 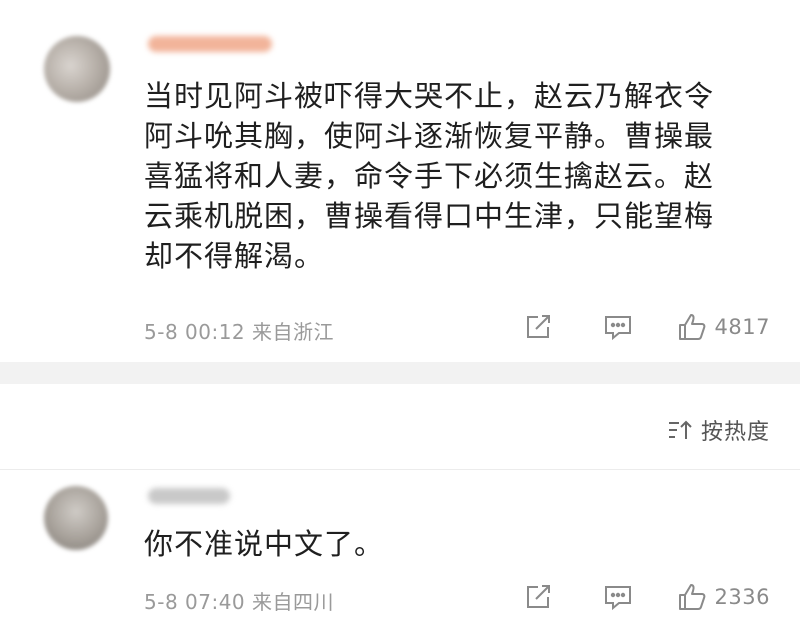 What do you see at coordinates (429, 96) in the screenshot?
I see `comment-text-line: 当时见阿斗被吓得大哭不止，赵云乃解衣令` at bounding box center [429, 96].